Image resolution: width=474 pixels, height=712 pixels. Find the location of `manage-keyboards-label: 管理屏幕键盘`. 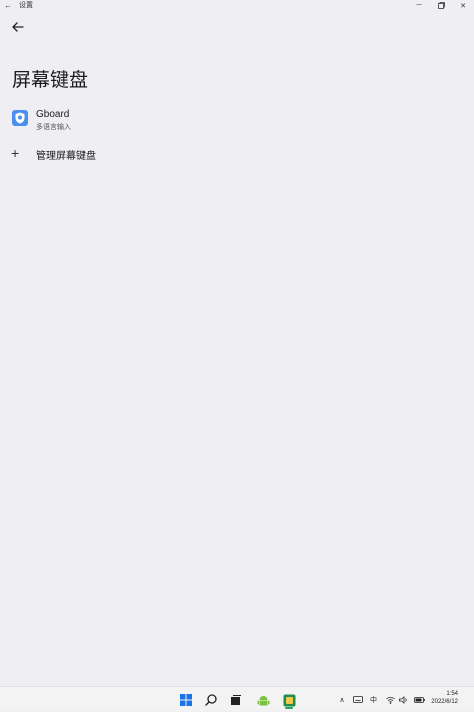

manage-keyboards-label: 管理屏幕键盘 is located at coordinates (66, 156).